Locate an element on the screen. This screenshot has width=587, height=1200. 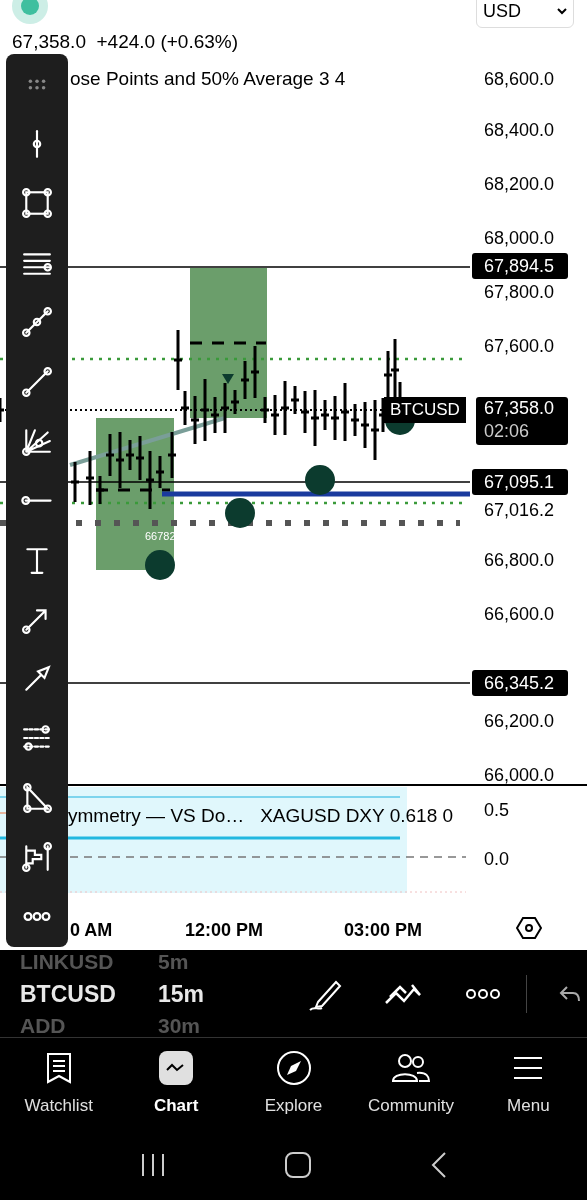
indicator-axis-label: 0.5 is located at coordinates (497, 810).